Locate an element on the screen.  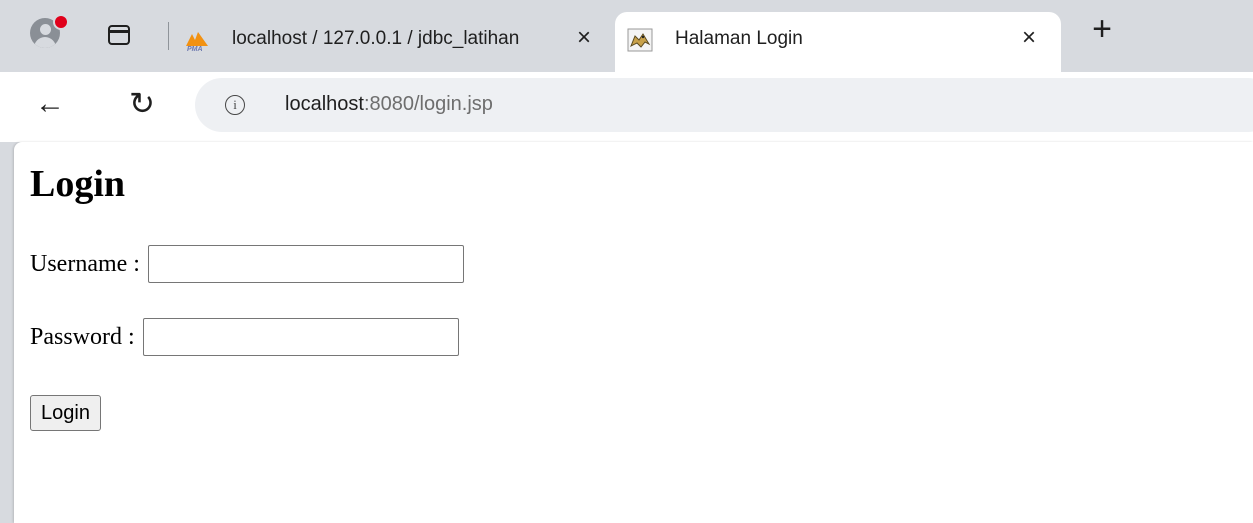
browser-toolbar: ← ↻ i localhost:8080/login.jsp is located at coordinates (626, 107).